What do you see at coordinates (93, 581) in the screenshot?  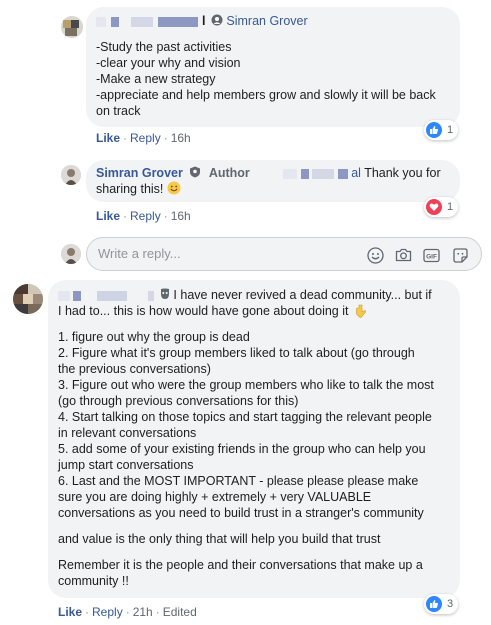 I see `comment-paragraph: community !!` at bounding box center [93, 581].